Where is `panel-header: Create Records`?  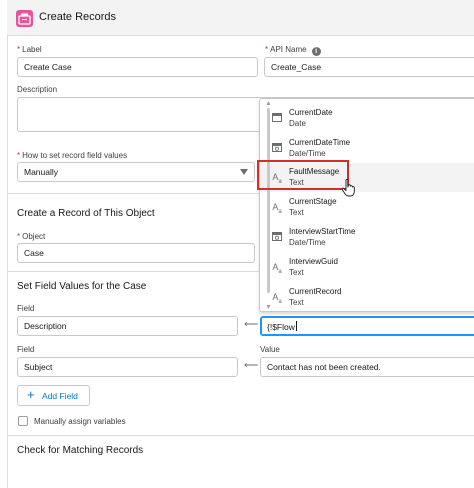 panel-header: Create Records is located at coordinates (240, 18).